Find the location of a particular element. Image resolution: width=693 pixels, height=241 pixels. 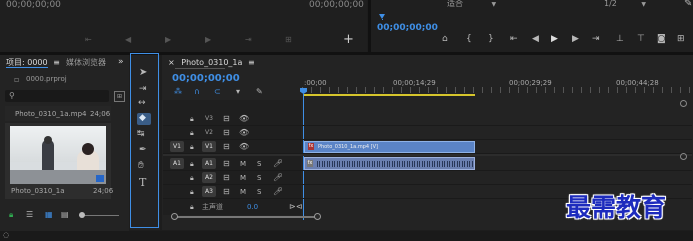

step-forward-icon: ▶ is located at coordinates (575, 39).